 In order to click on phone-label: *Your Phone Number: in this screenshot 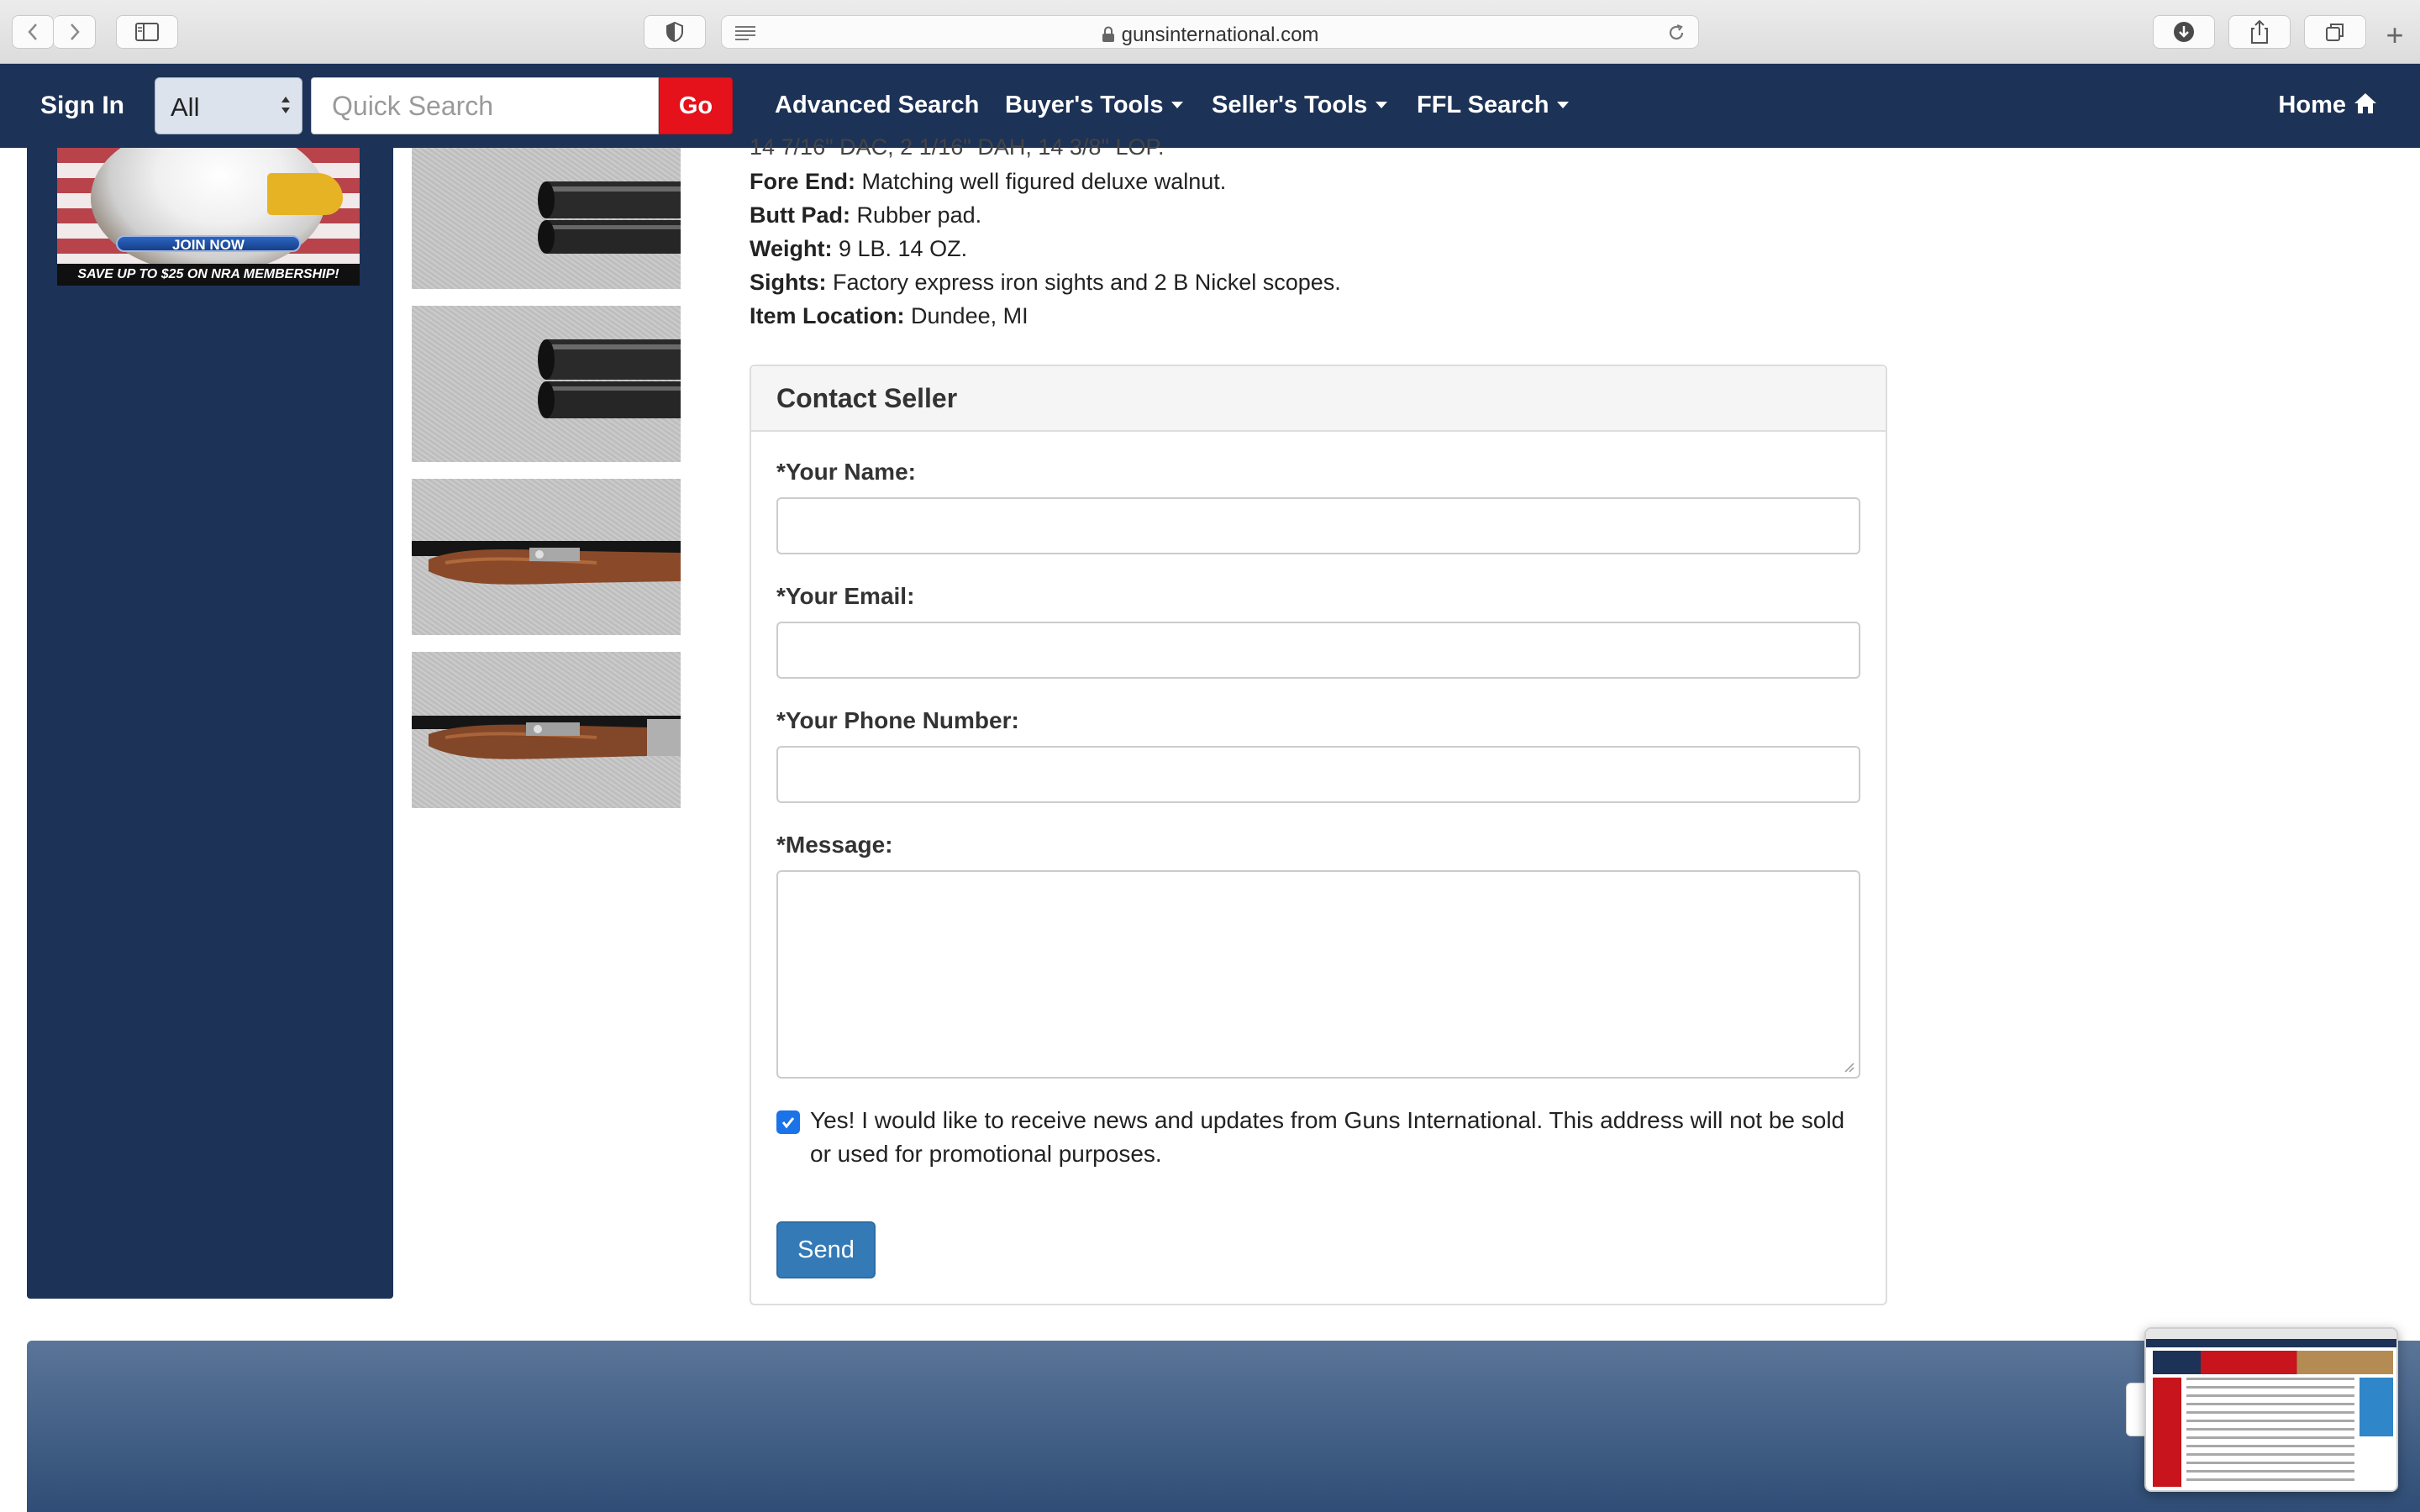, I will do `click(898, 720)`.